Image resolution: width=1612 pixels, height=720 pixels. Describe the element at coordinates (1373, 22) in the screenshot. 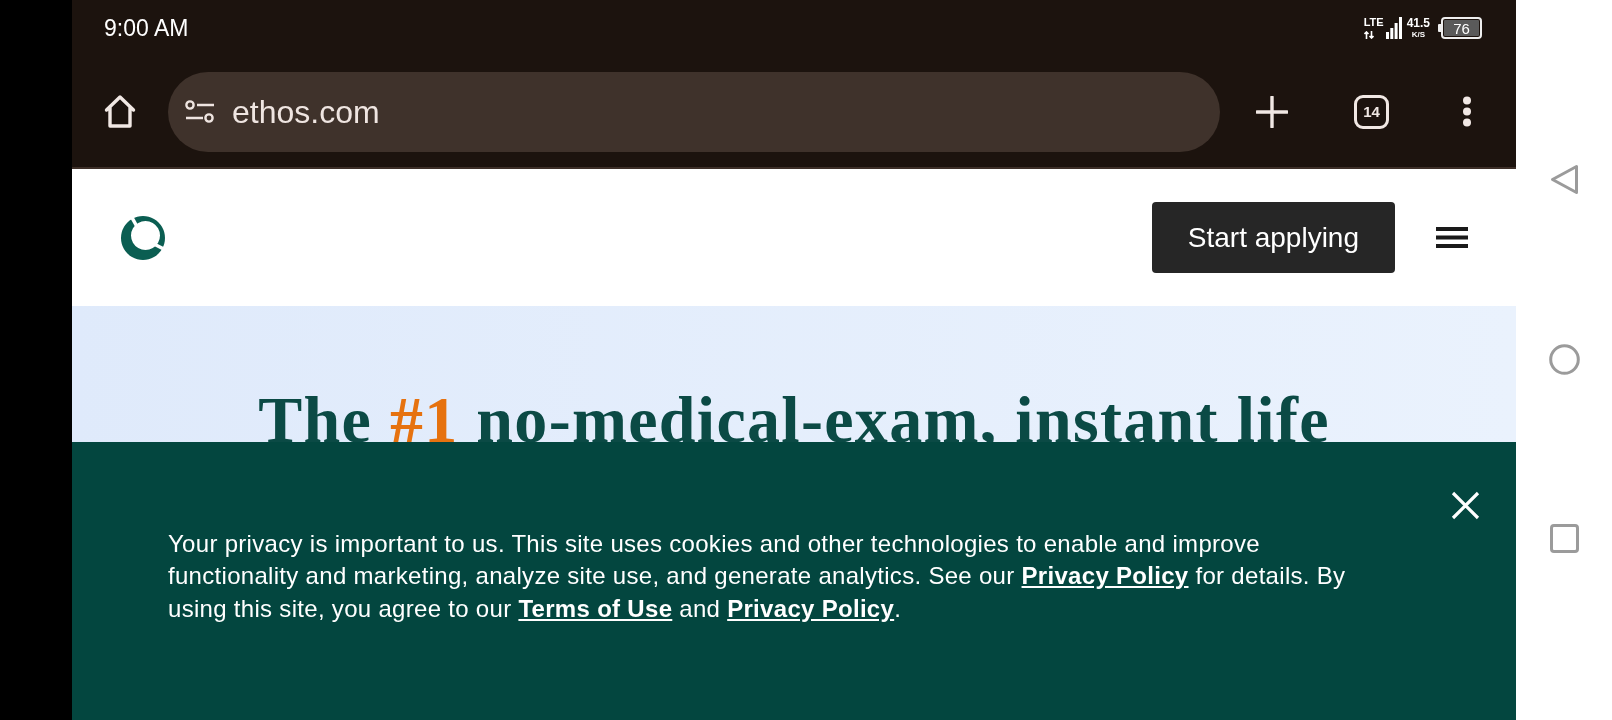

I see `network-type-text: LTE` at that location.